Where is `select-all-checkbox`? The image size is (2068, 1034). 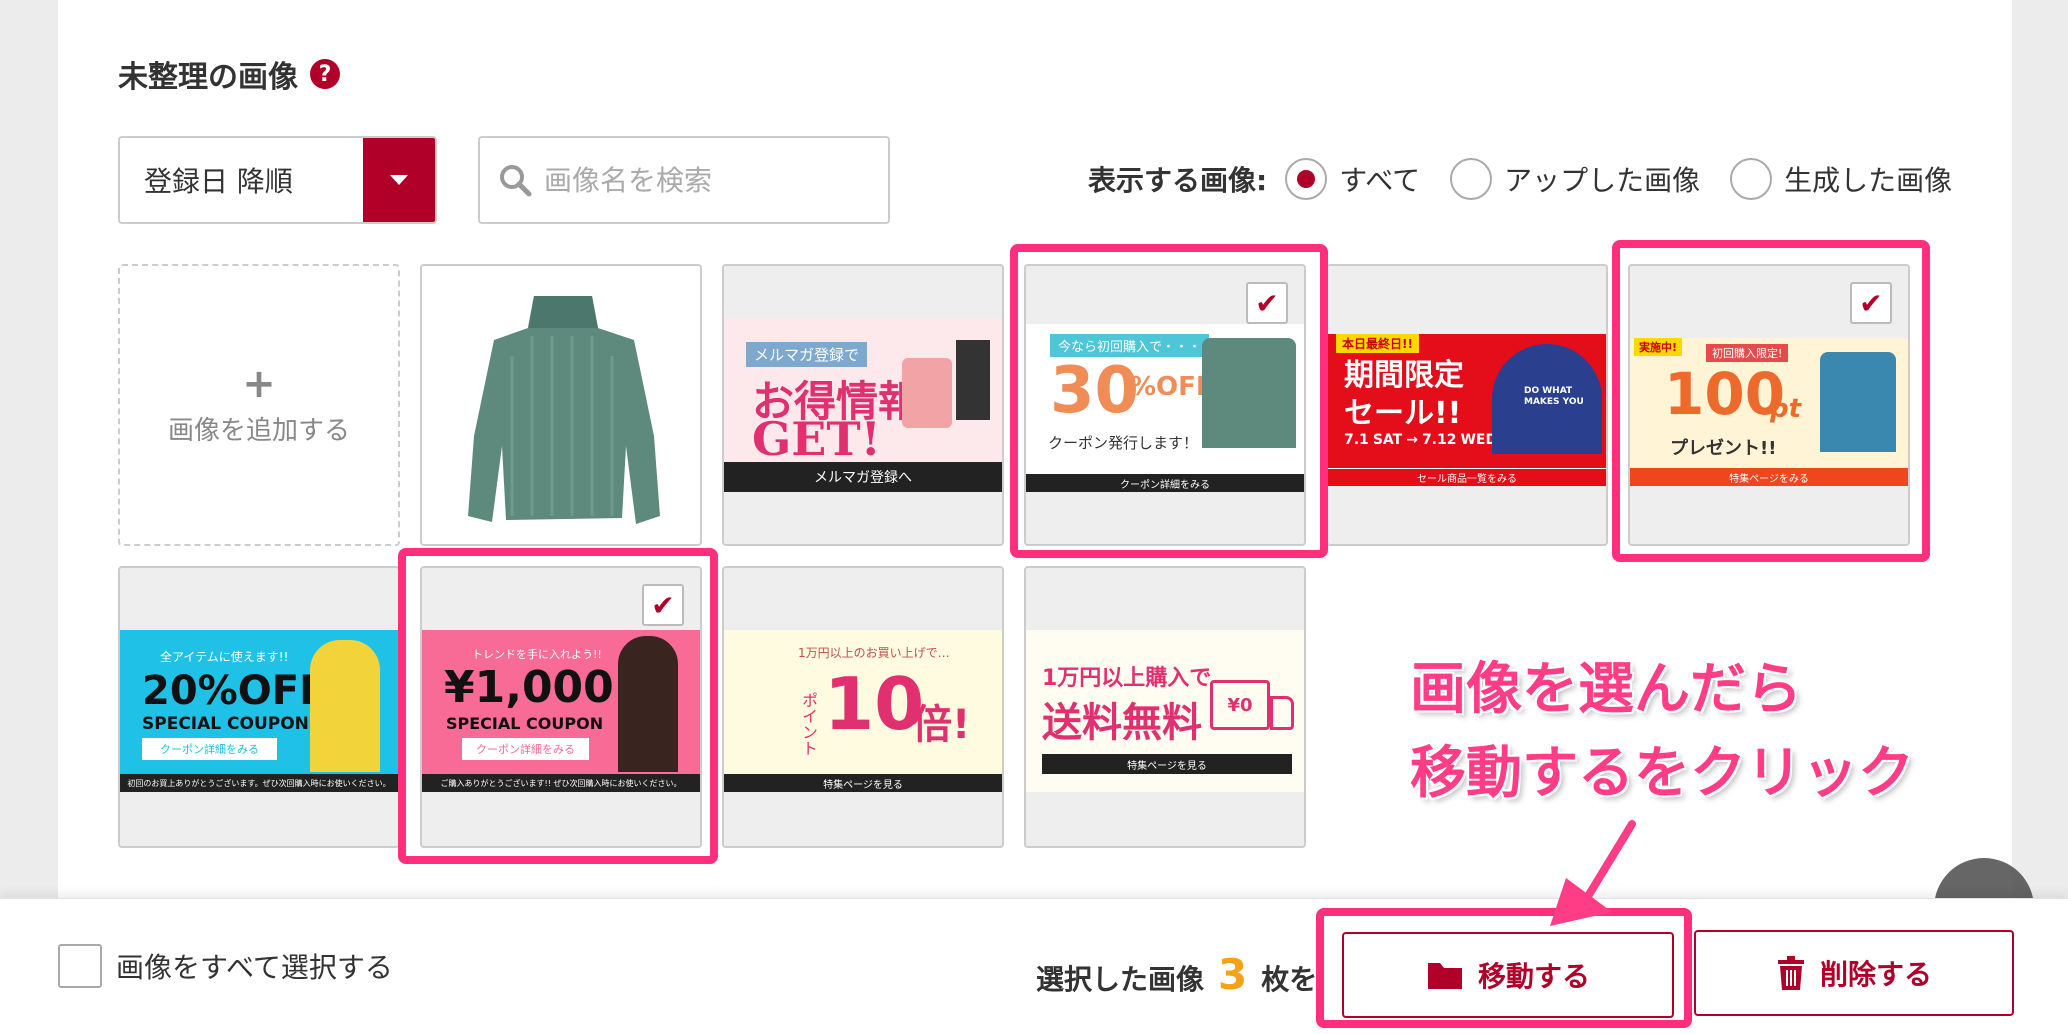
select-all-checkbox is located at coordinates (80, 966).